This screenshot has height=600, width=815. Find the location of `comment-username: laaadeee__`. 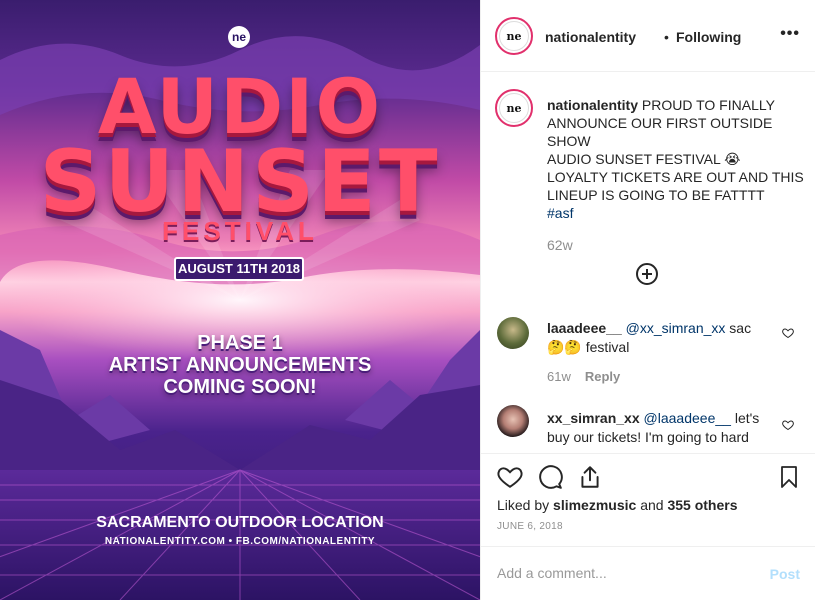

comment-username: laaadeee__ is located at coordinates (584, 328).